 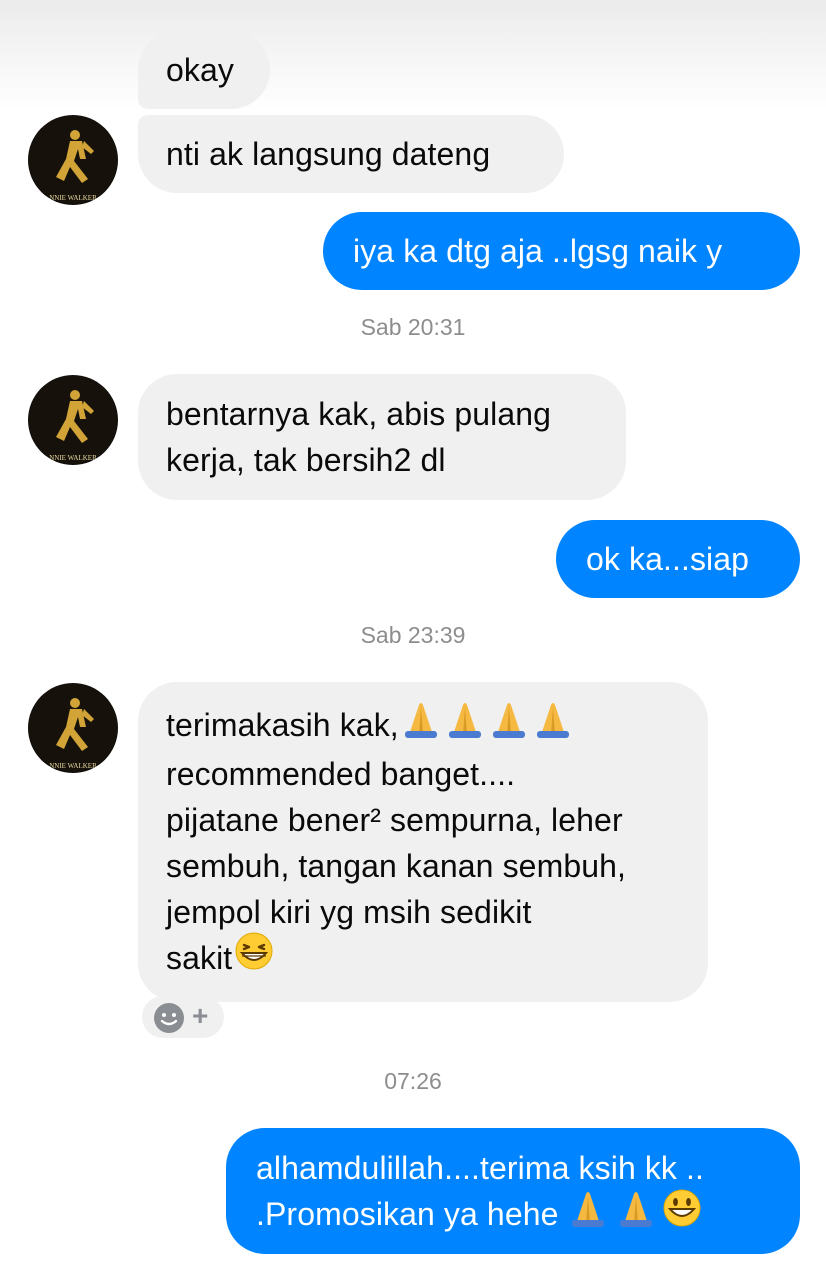 I want to click on timestamp: Sab 20:31, so click(x=413, y=327).